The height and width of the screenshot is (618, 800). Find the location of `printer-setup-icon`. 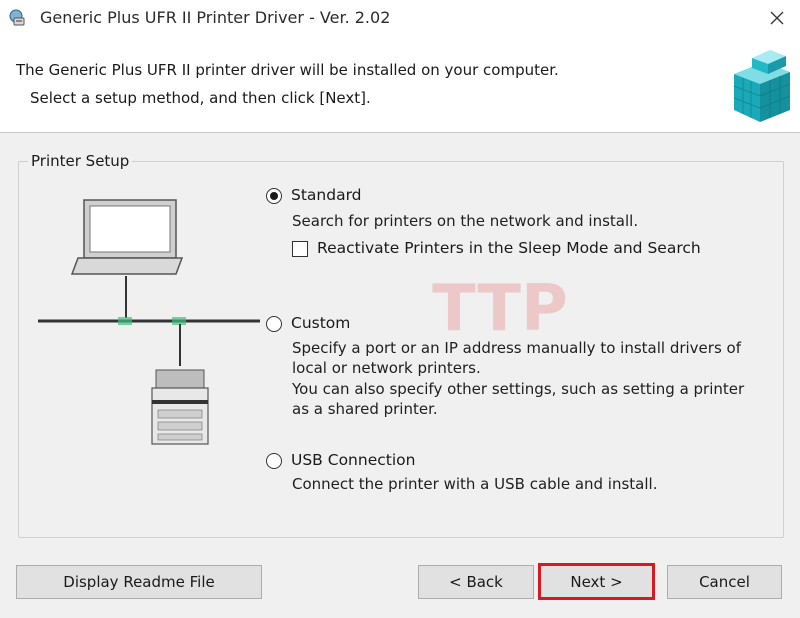

printer-setup-icon is located at coordinates (17, 17).